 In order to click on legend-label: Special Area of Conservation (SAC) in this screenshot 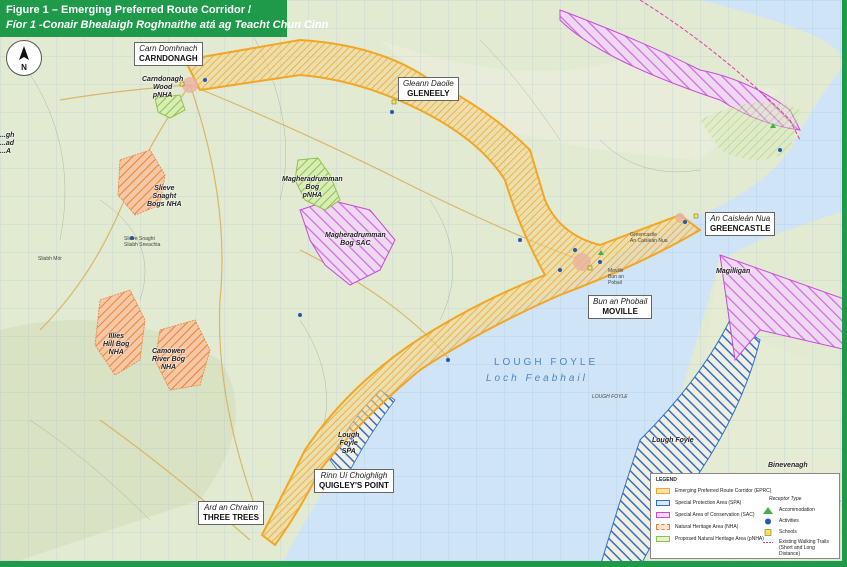, I will do `click(715, 515)`.